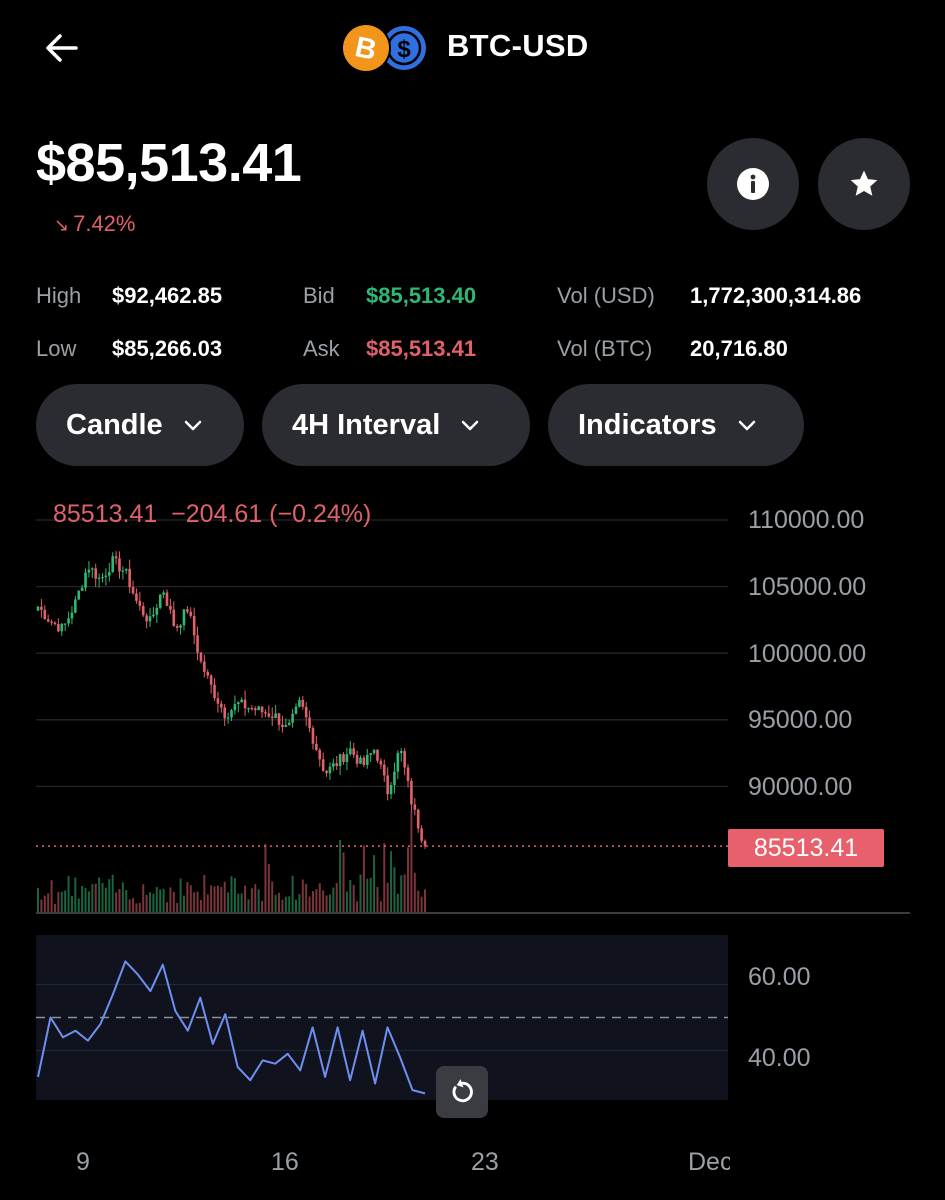  I want to click on back-button, so click(62, 48).